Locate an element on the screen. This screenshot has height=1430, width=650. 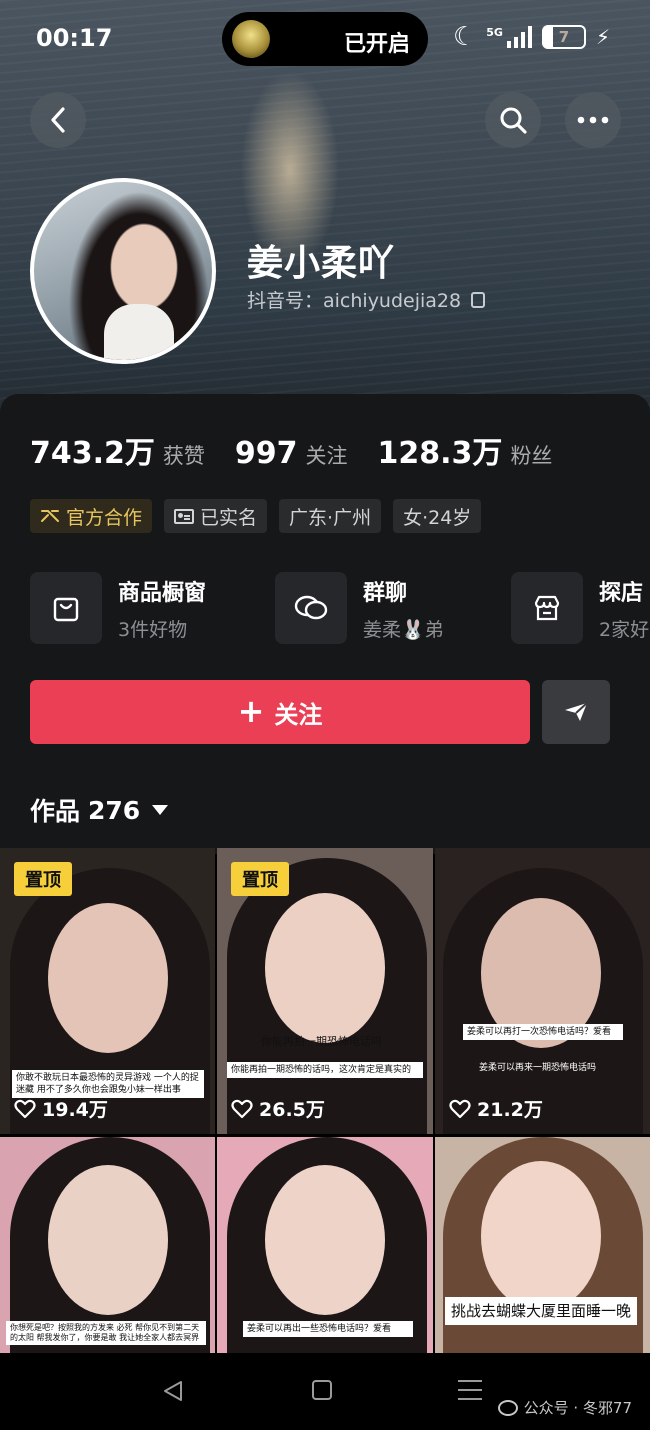
search-button is located at coordinates (513, 120).